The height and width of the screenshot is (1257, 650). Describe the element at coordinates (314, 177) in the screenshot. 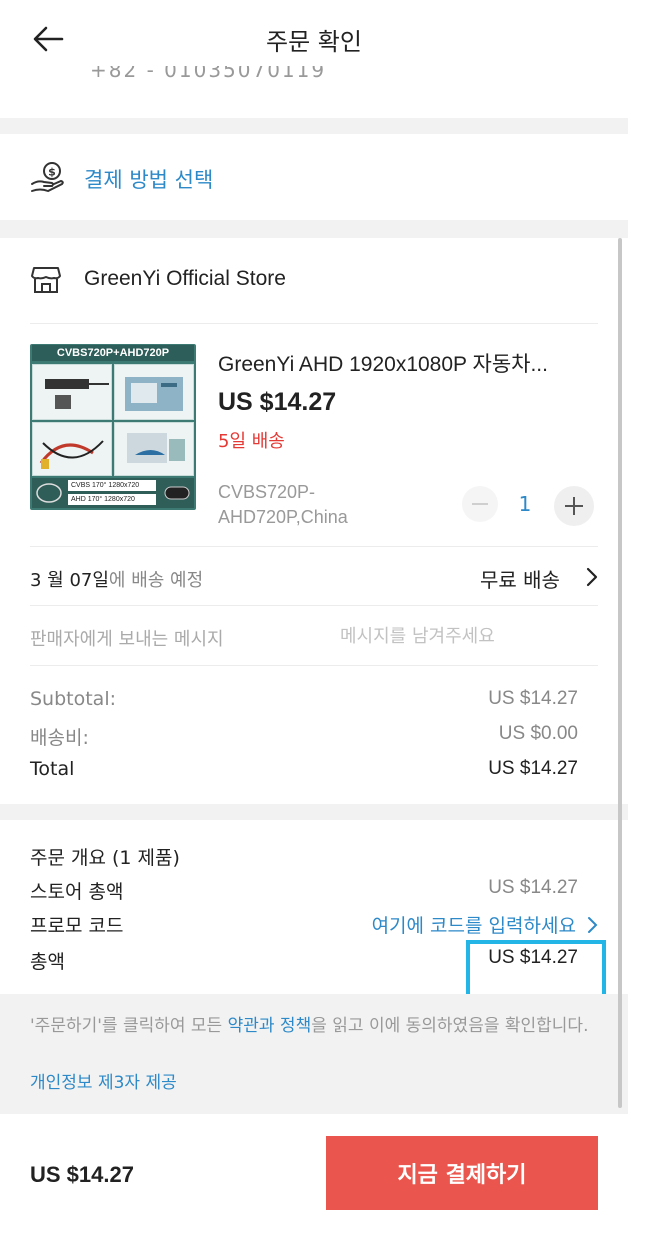

I see `payment-method-row: $ 결제 방법 선택` at that location.